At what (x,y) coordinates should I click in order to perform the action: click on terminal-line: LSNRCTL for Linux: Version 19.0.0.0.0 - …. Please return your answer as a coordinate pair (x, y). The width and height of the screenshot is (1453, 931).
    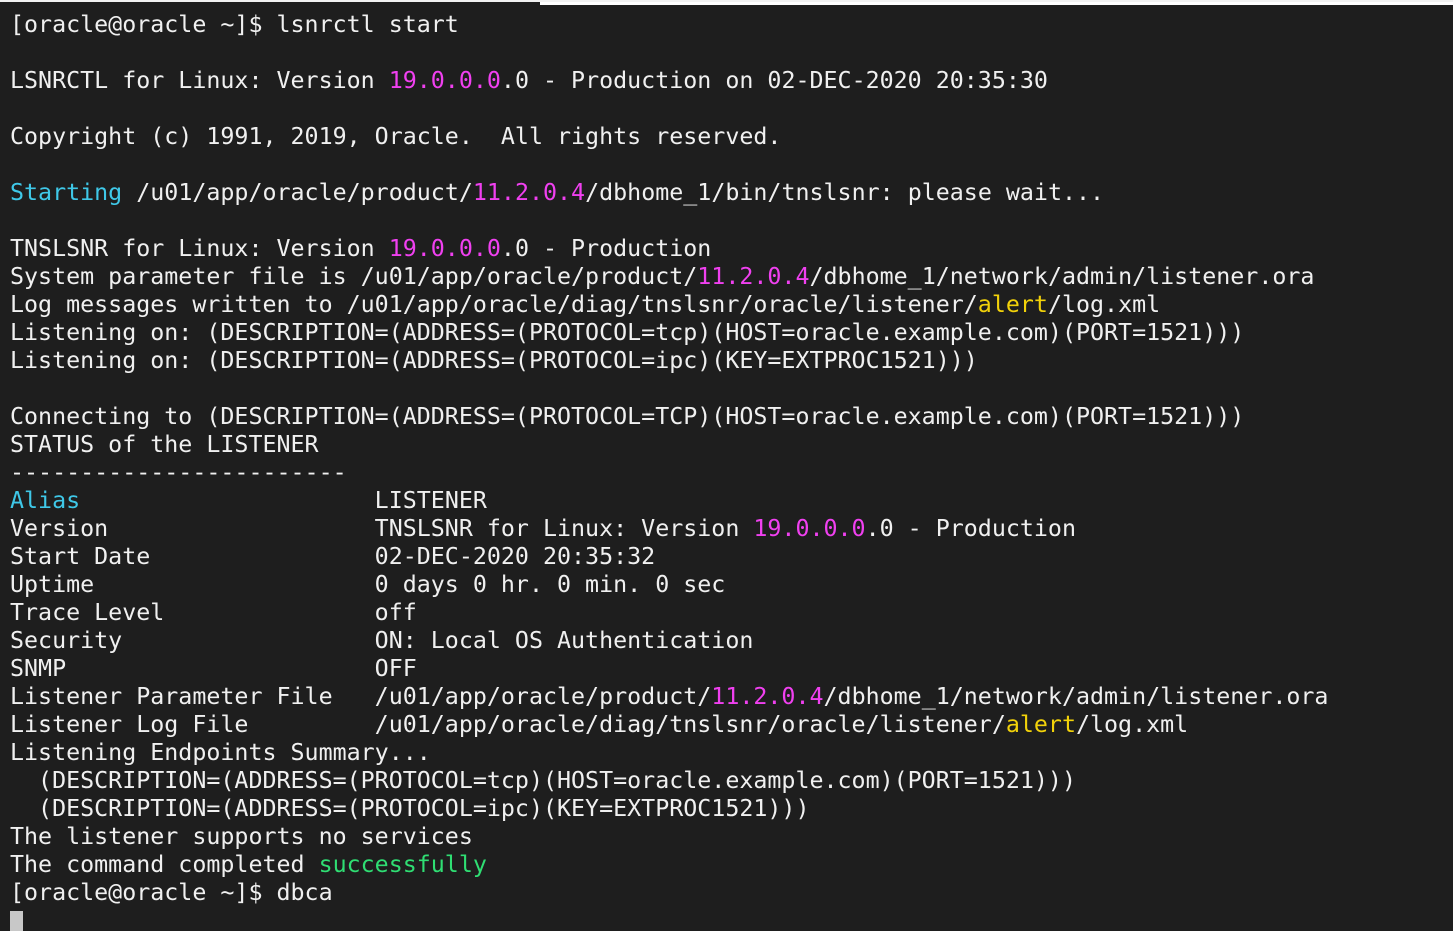
    Looking at the image, I should click on (669, 81).